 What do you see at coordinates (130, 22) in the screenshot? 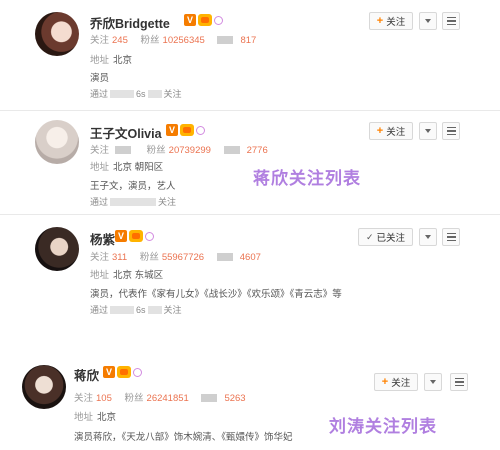
I see `user-name: 乔欣Bridgette` at bounding box center [130, 22].